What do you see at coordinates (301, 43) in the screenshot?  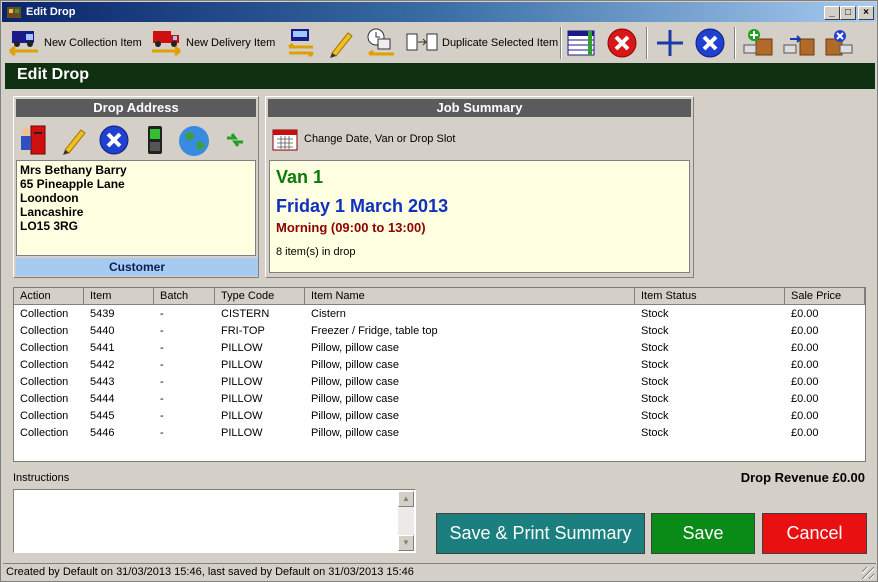 I see `swap-item-button` at bounding box center [301, 43].